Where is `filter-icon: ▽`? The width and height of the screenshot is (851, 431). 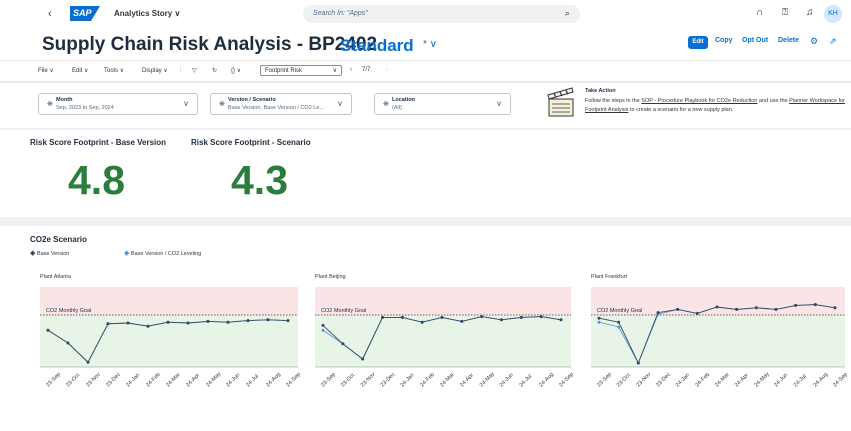
filter-icon: ▽ is located at coordinates (194, 70).